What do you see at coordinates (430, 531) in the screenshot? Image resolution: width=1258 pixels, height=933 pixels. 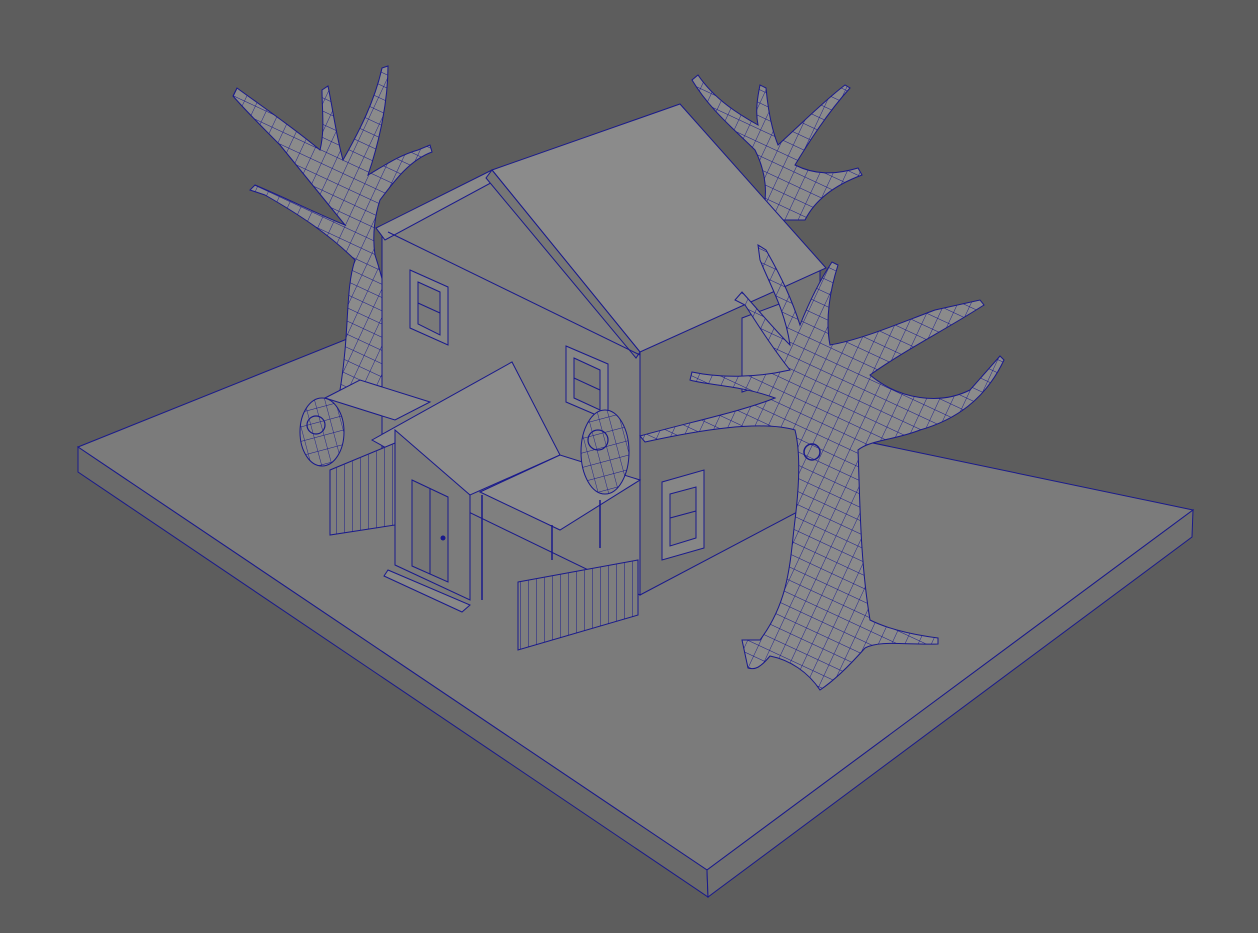 I see `front-door` at bounding box center [430, 531].